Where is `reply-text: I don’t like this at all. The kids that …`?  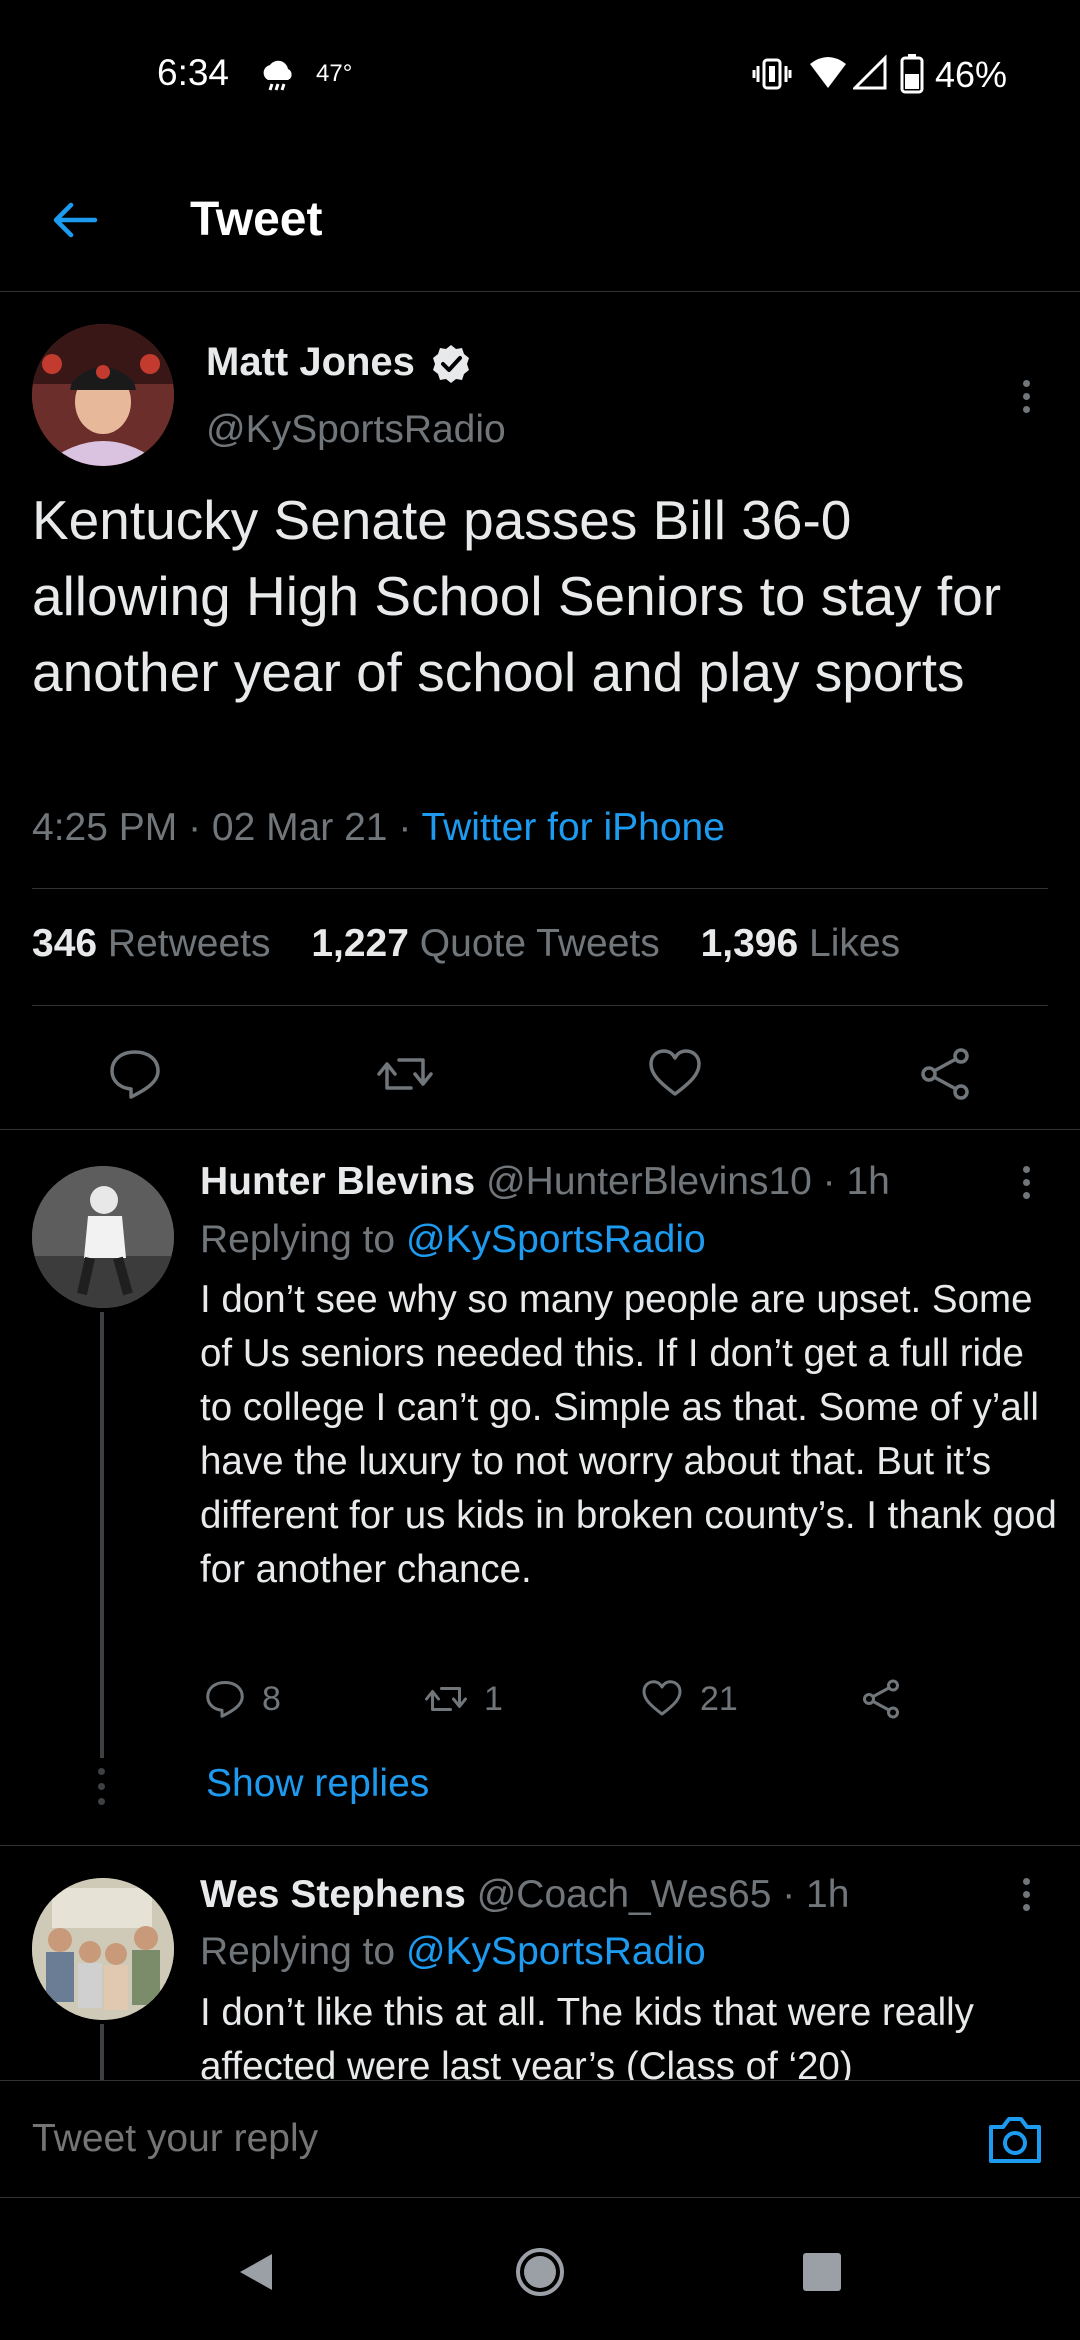
reply-text: I don’t like this at all. The kids that … is located at coordinates (587, 2039).